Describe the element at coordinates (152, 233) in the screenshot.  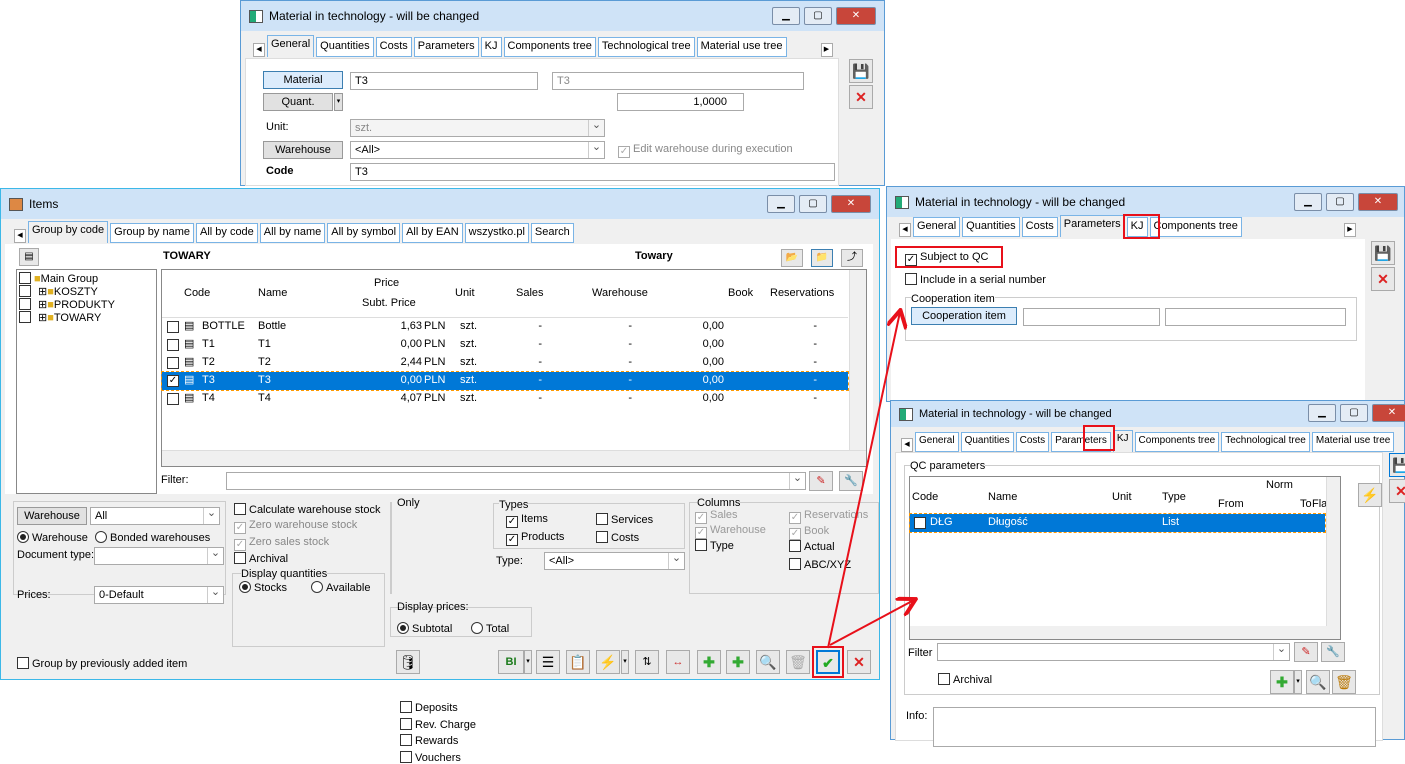
I see `tab-group-by-name: Group by name` at that location.